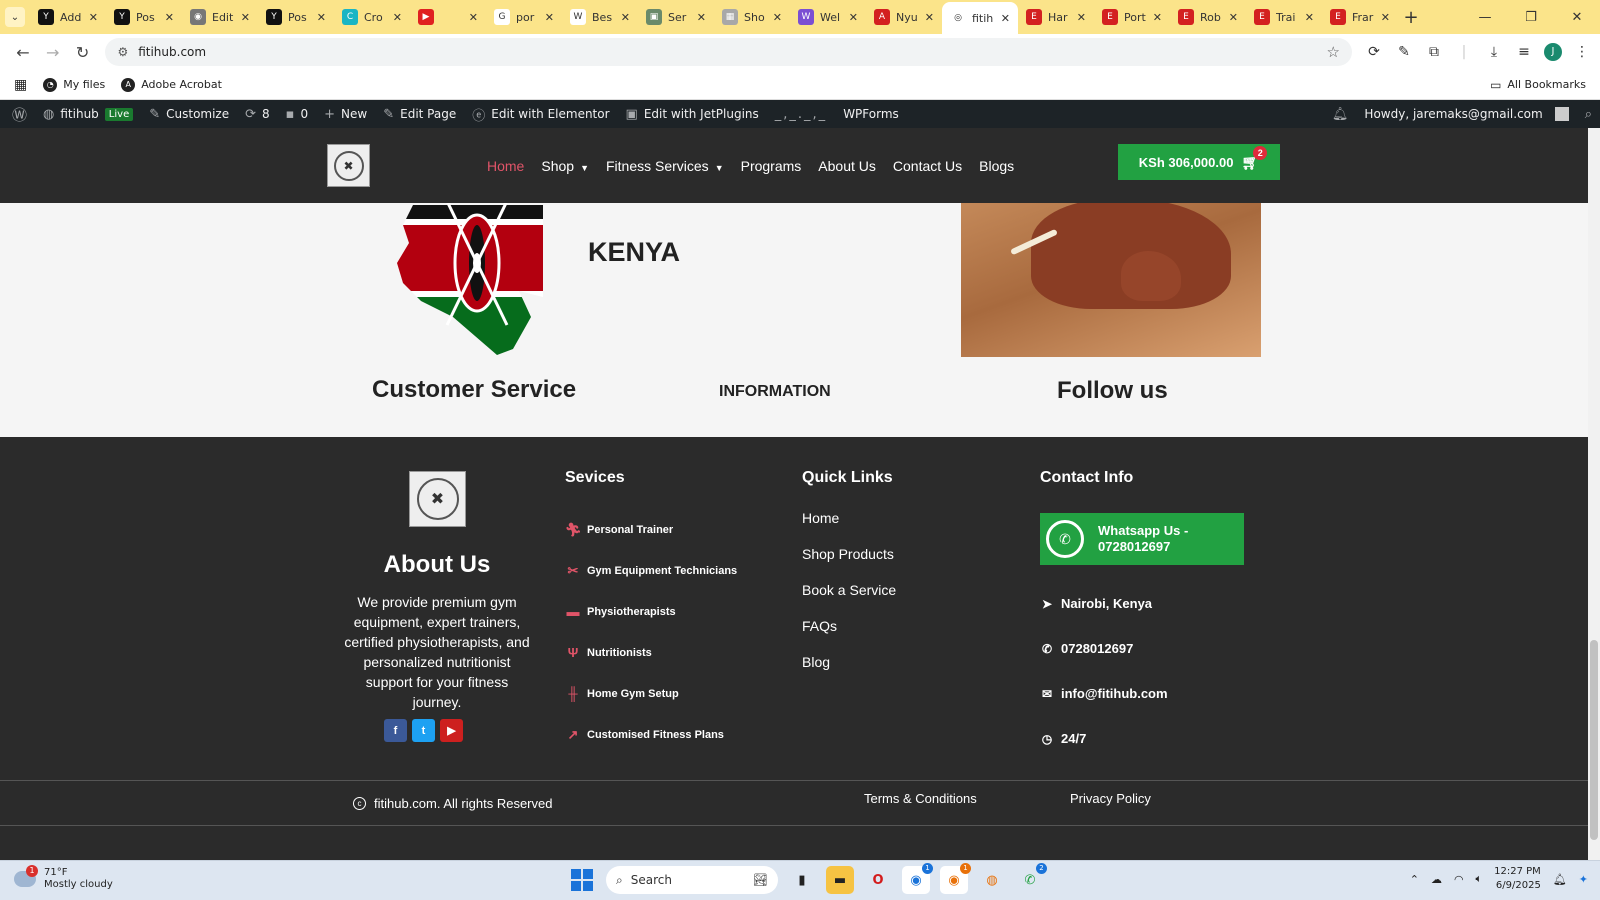 This screenshot has width=1600, height=900. What do you see at coordinates (927, 166) in the screenshot?
I see `nav-item: Contact Us` at bounding box center [927, 166].